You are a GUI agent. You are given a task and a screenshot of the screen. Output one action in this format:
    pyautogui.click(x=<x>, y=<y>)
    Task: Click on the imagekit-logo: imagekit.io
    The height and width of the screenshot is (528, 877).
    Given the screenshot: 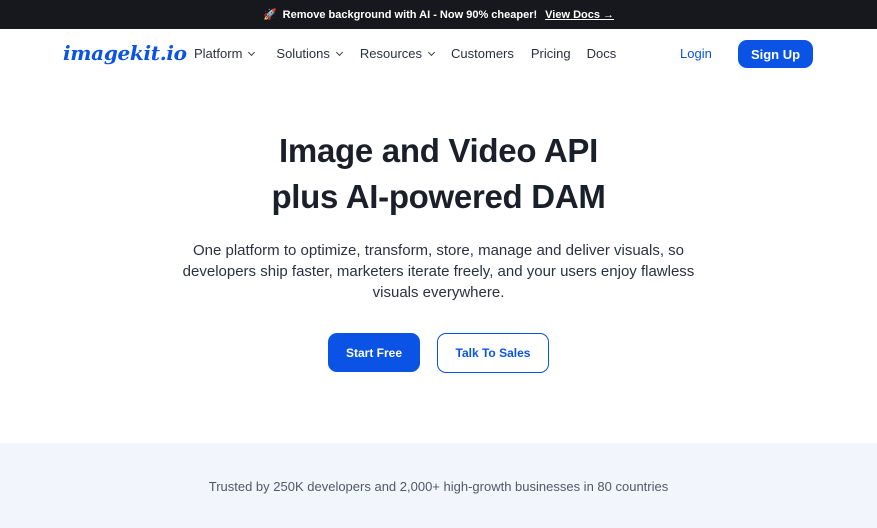 What is the action you would take?
    pyautogui.click(x=125, y=53)
    